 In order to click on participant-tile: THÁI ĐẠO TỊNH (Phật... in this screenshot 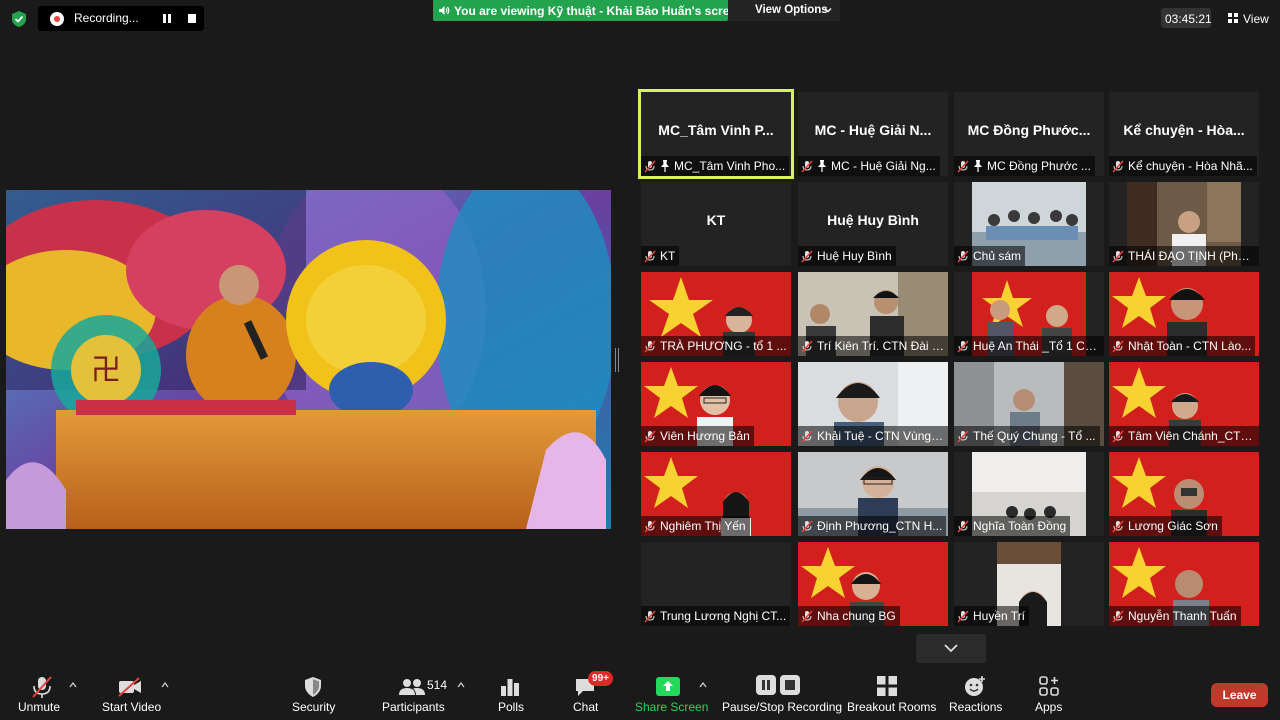, I will do `click(1184, 224)`.